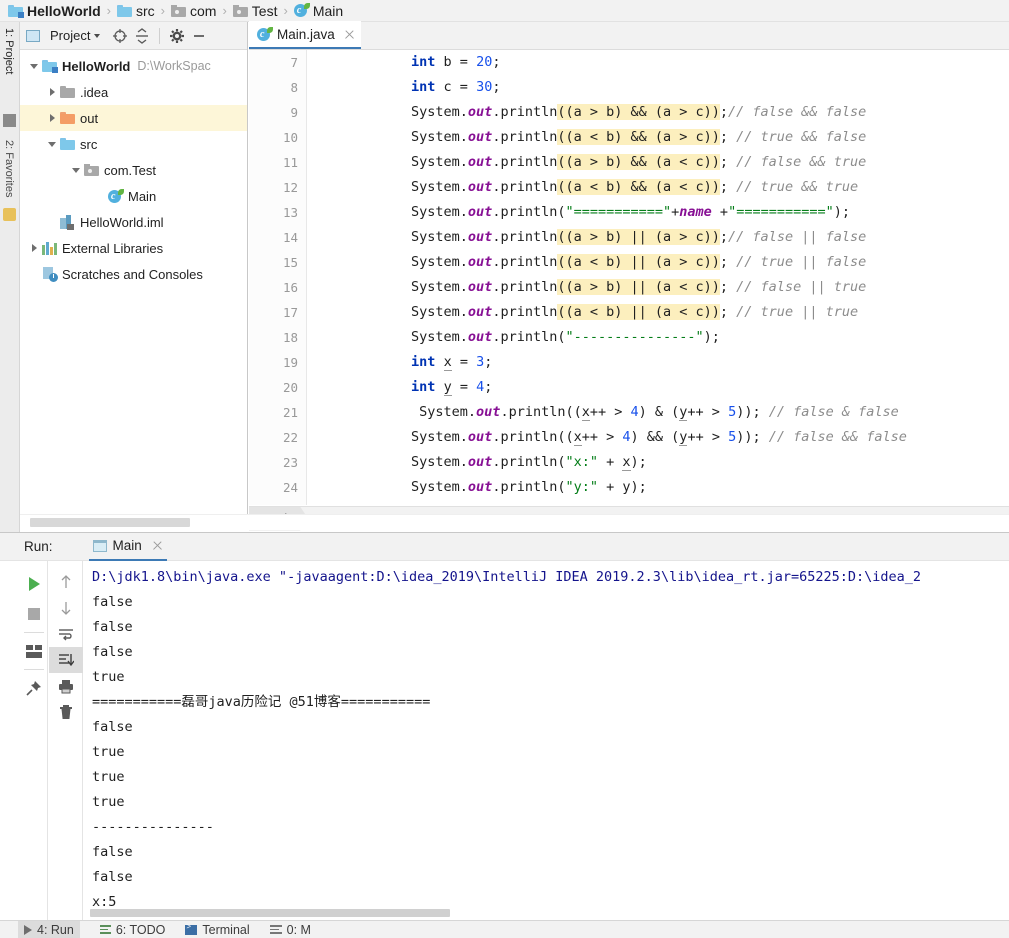 The image size is (1009, 938). What do you see at coordinates (677, 487) in the screenshot?
I see `code-line: System.out.println("y:" + y);` at bounding box center [677, 487].